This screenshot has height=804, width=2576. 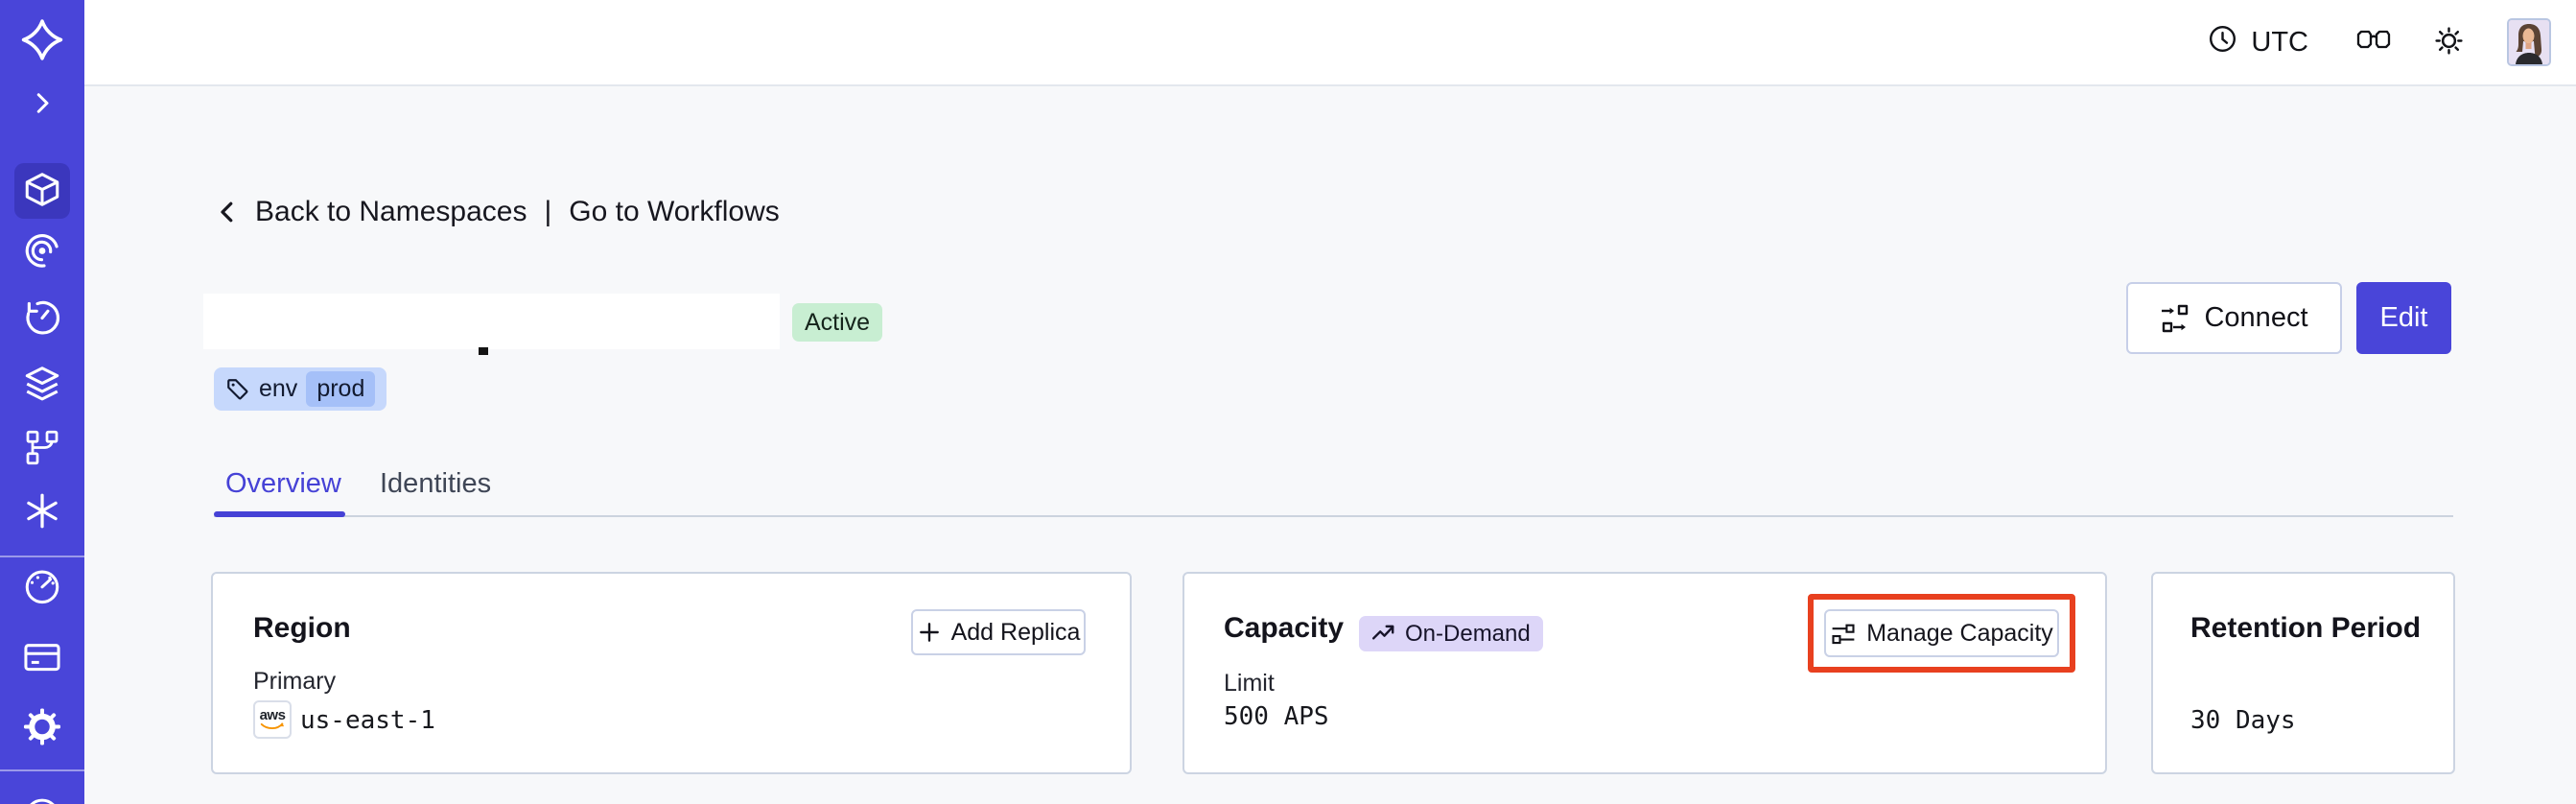 What do you see at coordinates (2243, 720) in the screenshot?
I see `retention-value: 30 Days` at bounding box center [2243, 720].